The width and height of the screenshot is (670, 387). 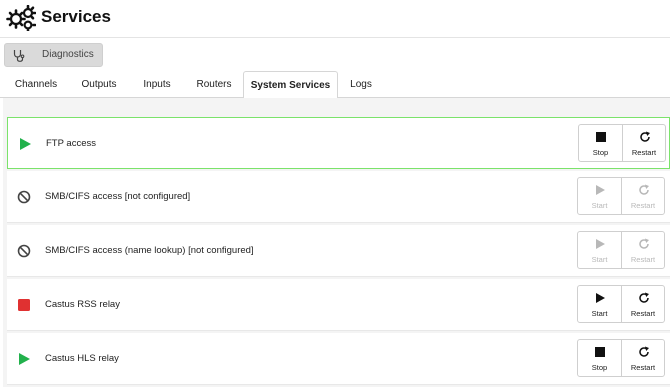 I want to click on diagnostics-button: Diagnostics, so click(x=53, y=55).